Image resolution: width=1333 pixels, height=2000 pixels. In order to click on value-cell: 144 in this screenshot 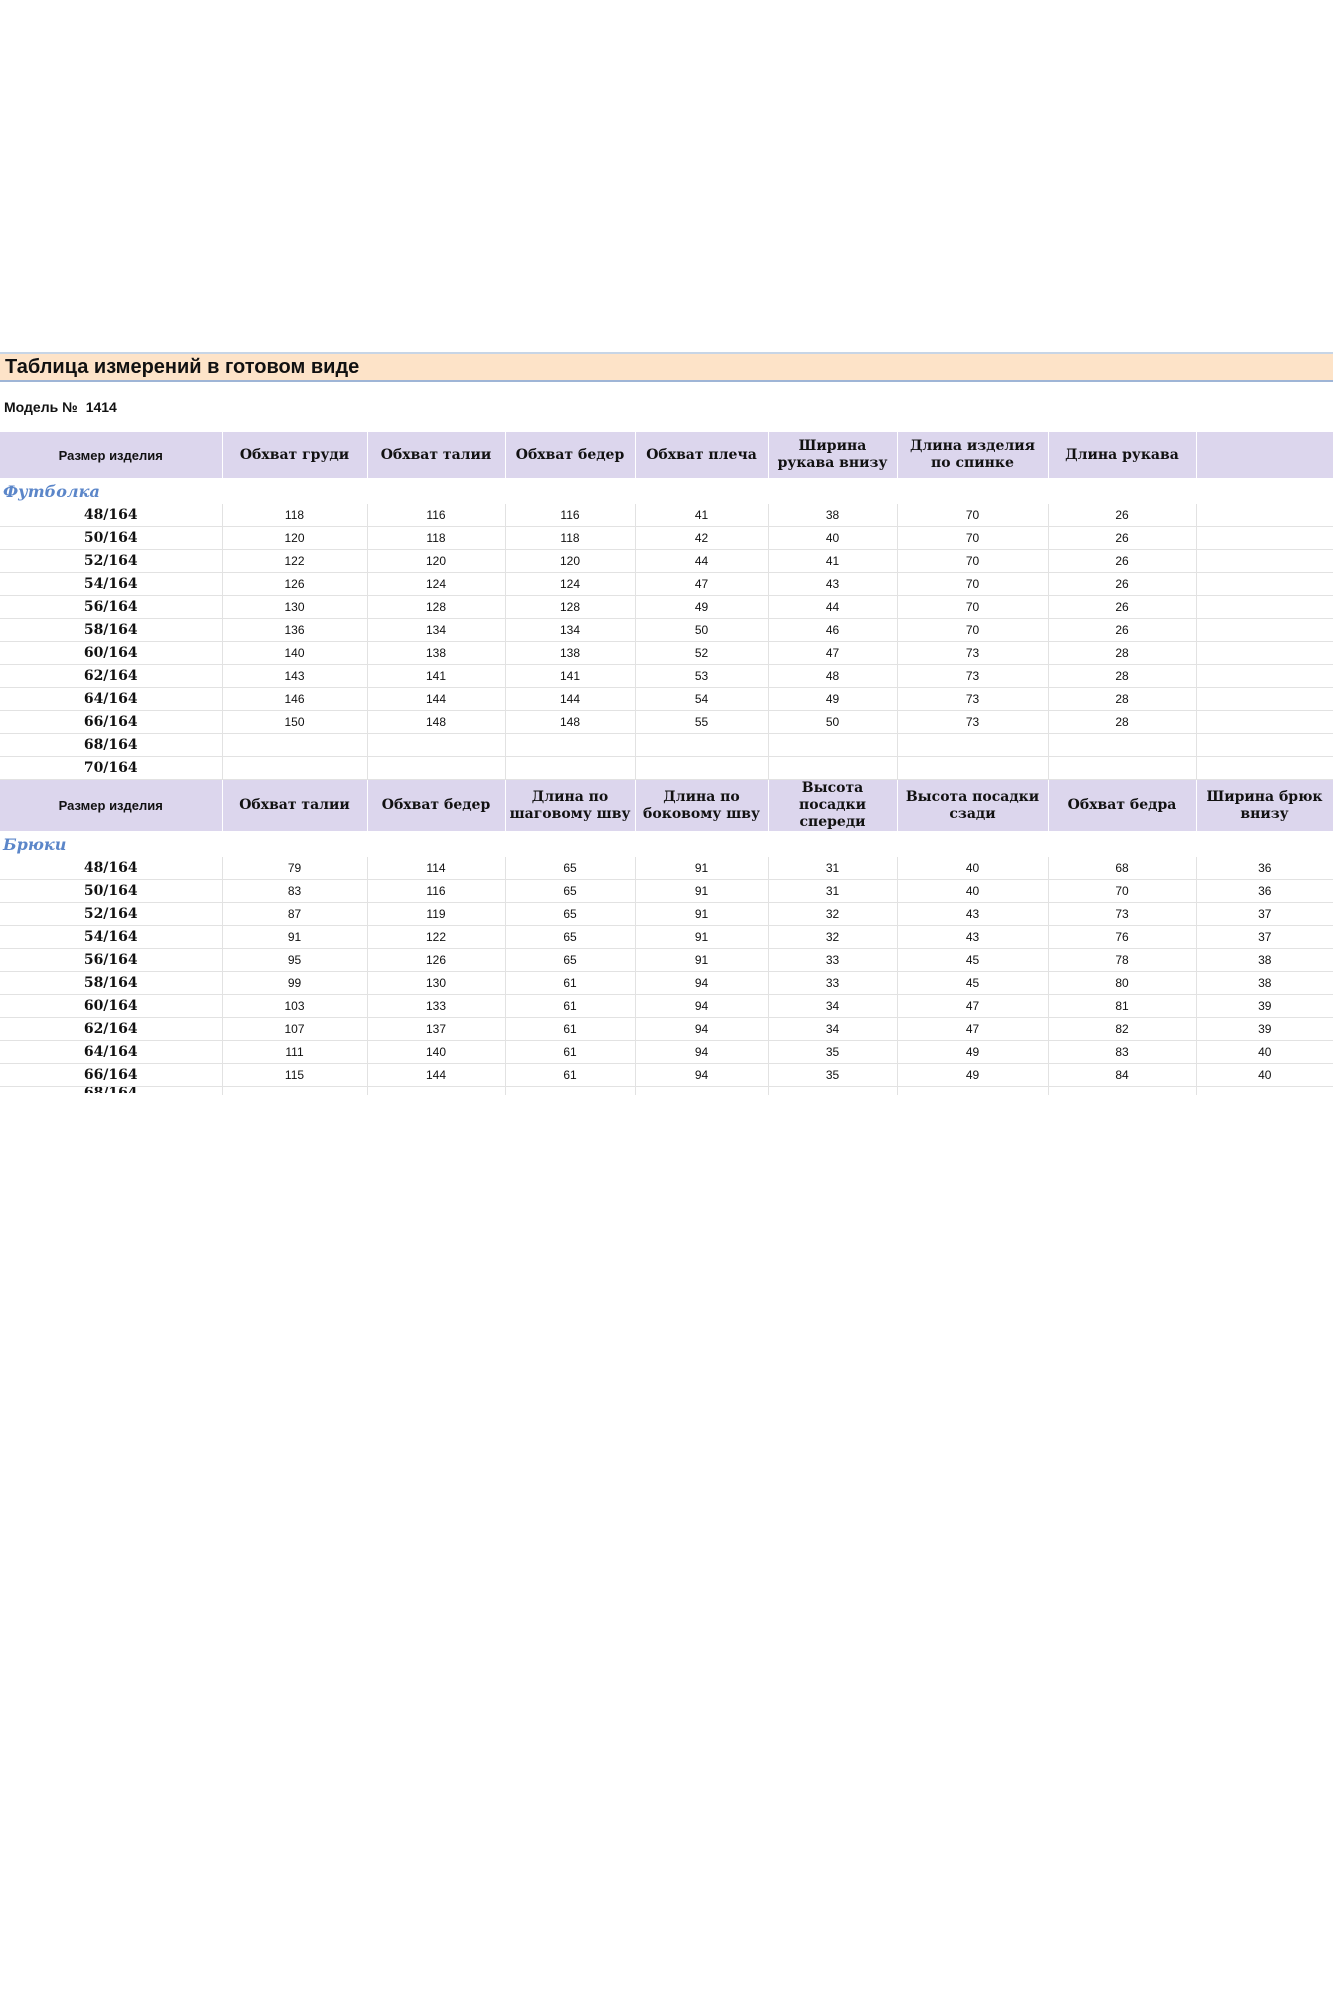, I will do `click(570, 699)`.